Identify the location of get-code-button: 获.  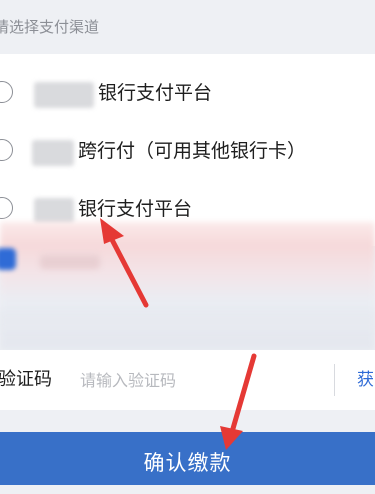
(365, 380).